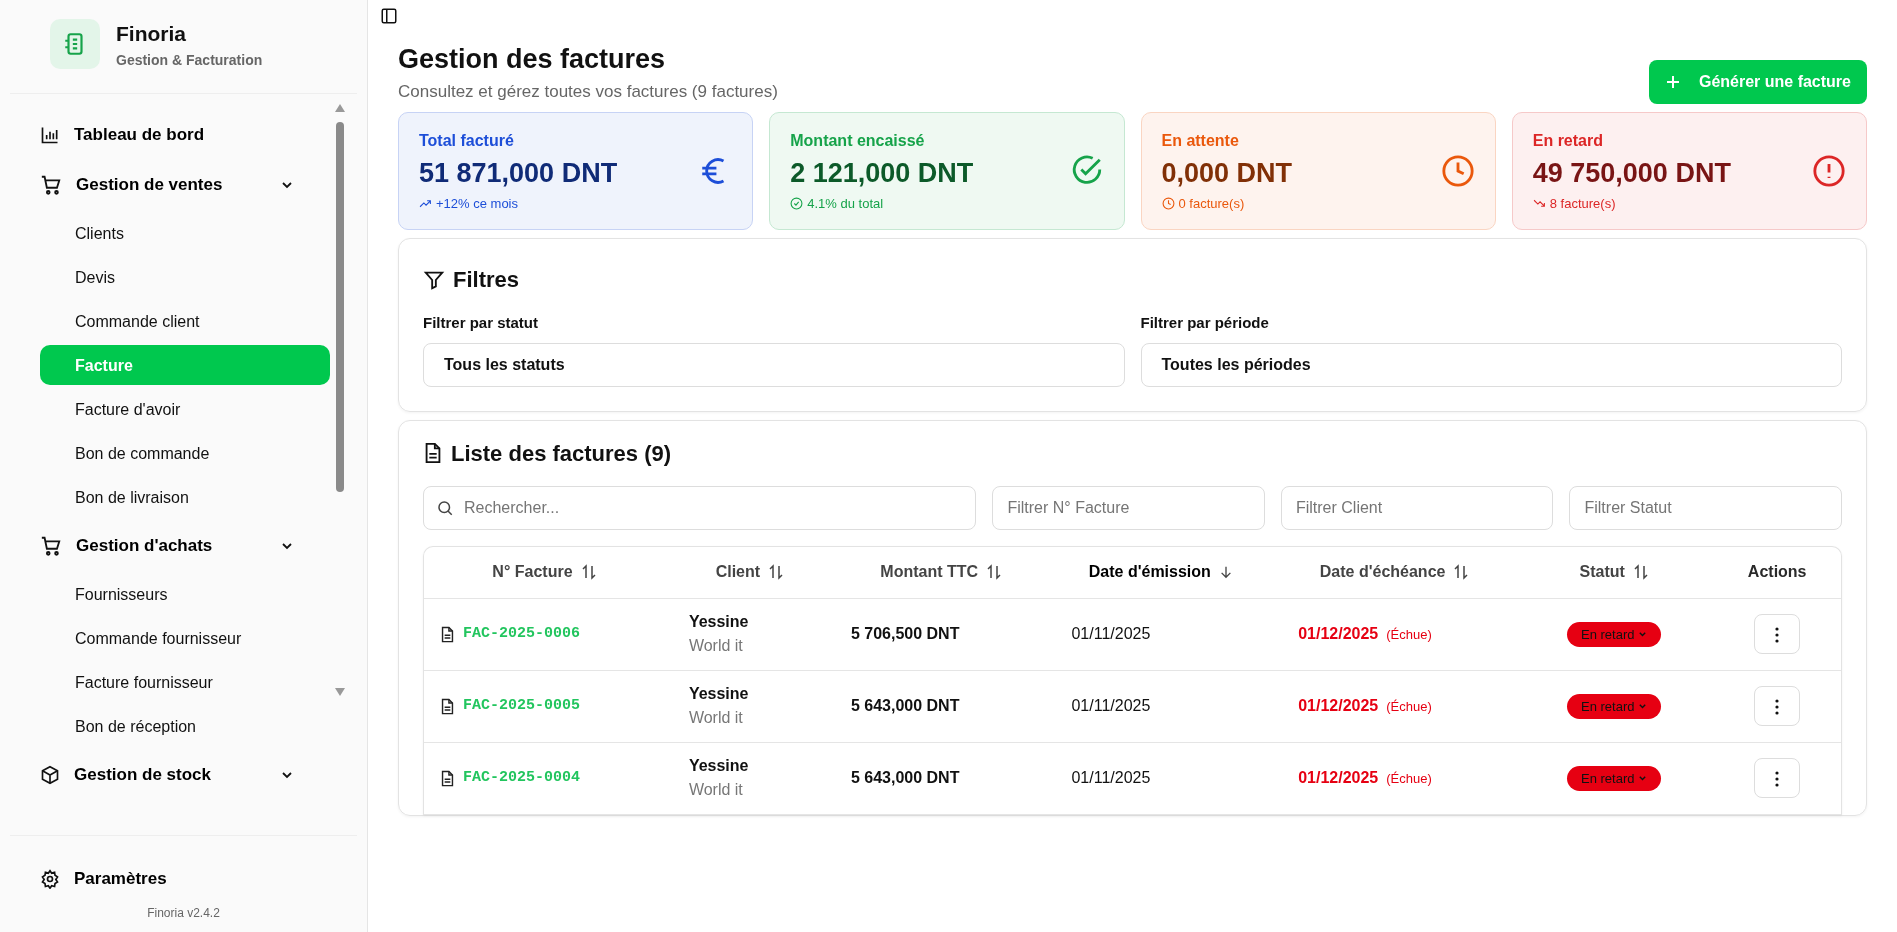 Image resolution: width=1897 pixels, height=932 pixels. I want to click on nav-group: Gestion de ventes, so click(185, 184).